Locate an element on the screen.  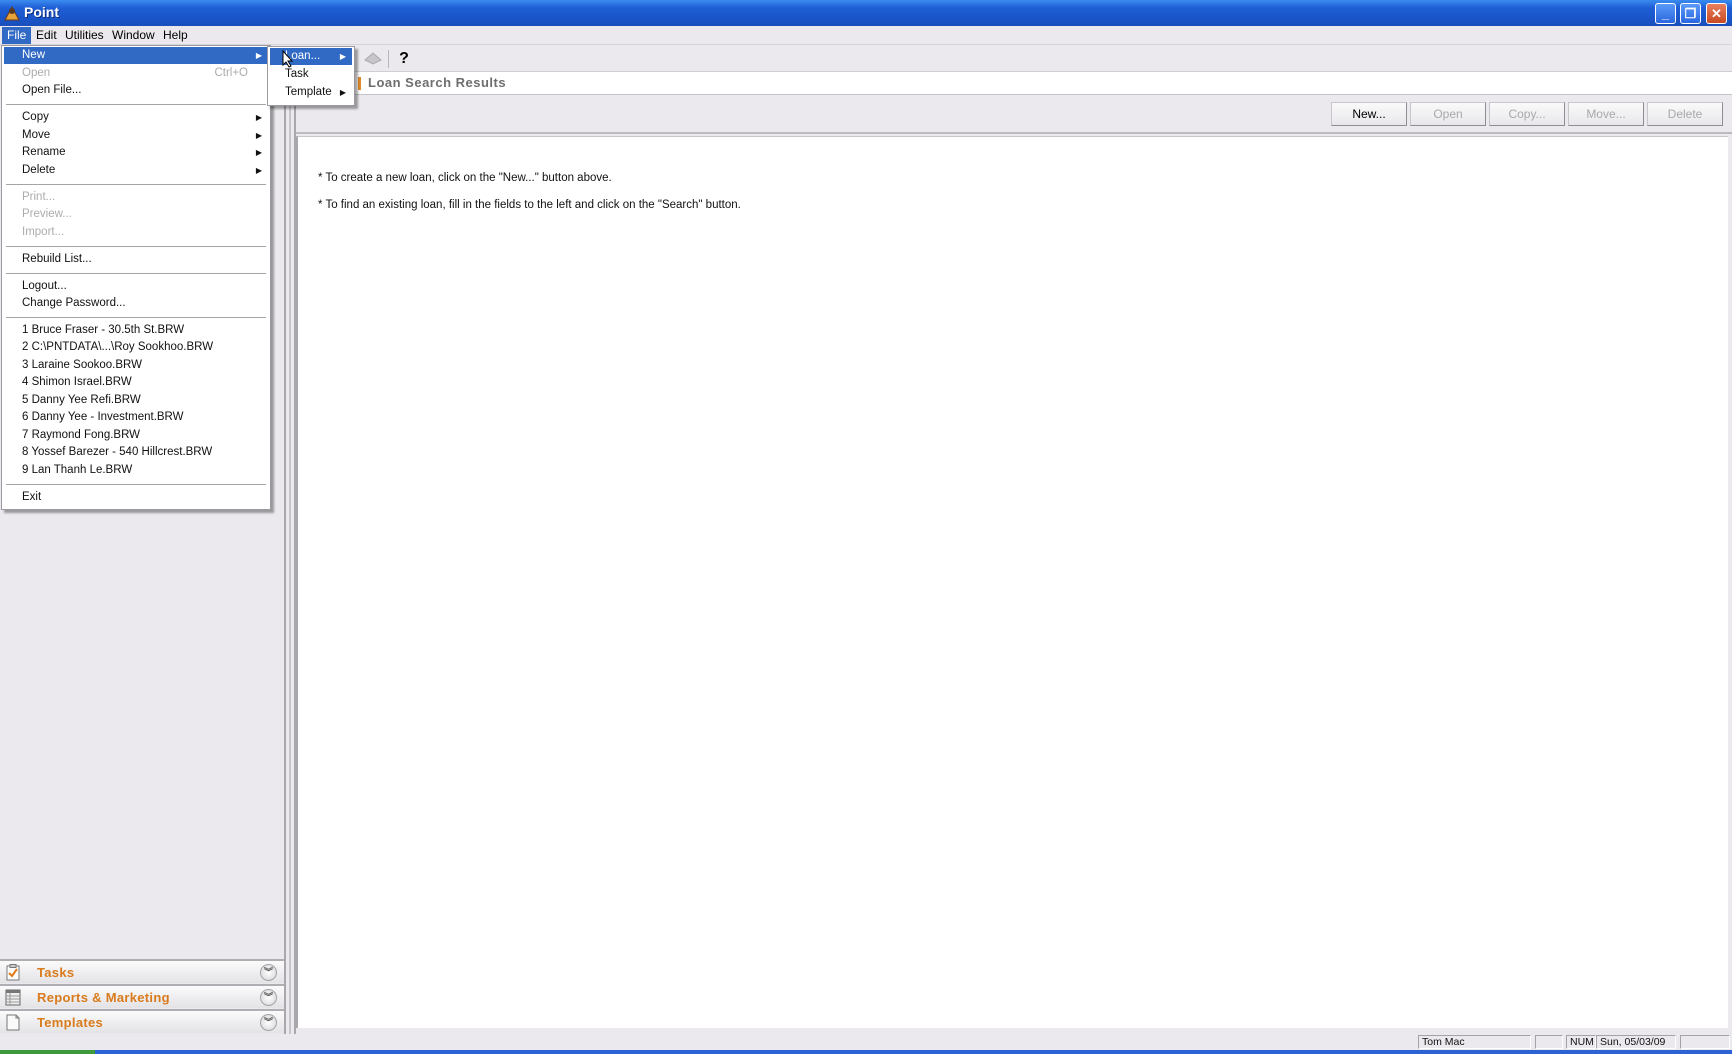
app-logo-icon is located at coordinates (12, 13).